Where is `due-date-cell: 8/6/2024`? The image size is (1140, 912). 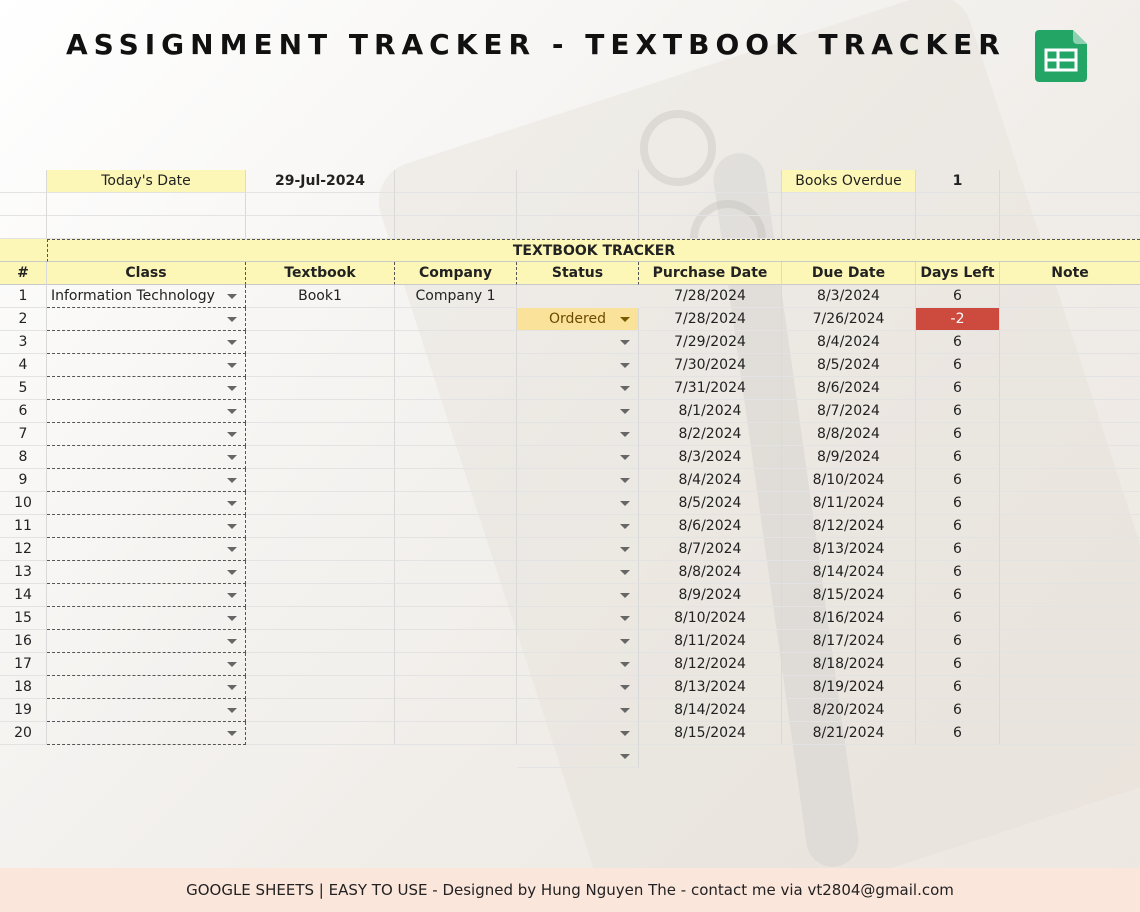 due-date-cell: 8/6/2024 is located at coordinates (849, 388).